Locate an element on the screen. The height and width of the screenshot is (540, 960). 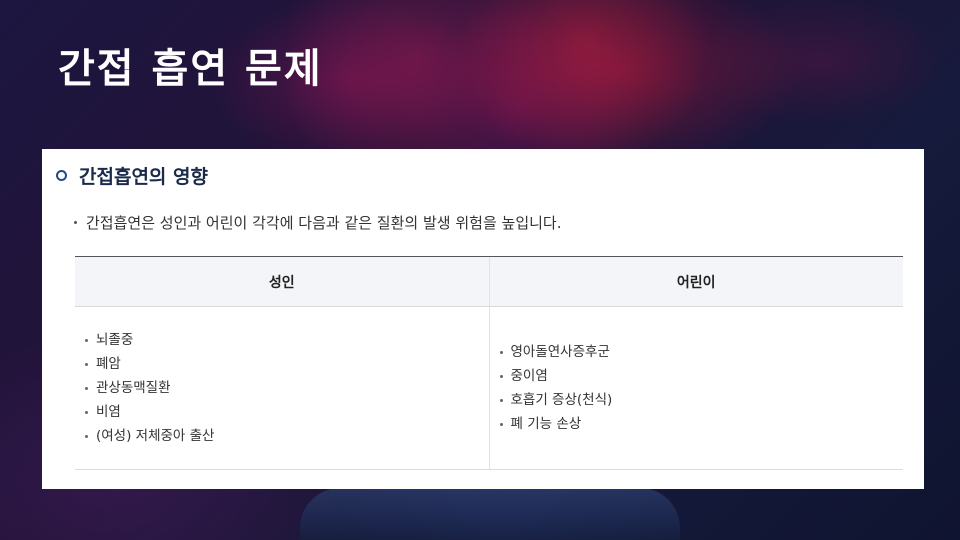
list-item-text: 호흡기 증상(천식) is located at coordinates (561, 400).